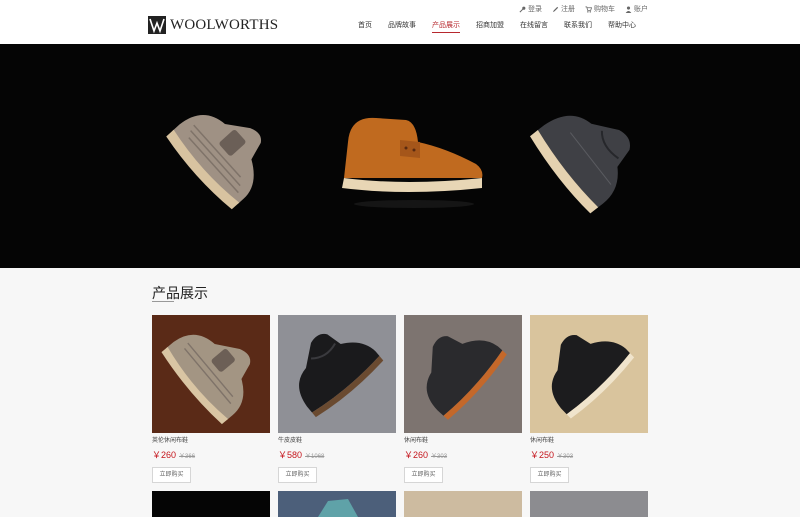  What do you see at coordinates (402, 27) in the screenshot?
I see `nav-item-brand-story: 品牌故事` at bounding box center [402, 27].